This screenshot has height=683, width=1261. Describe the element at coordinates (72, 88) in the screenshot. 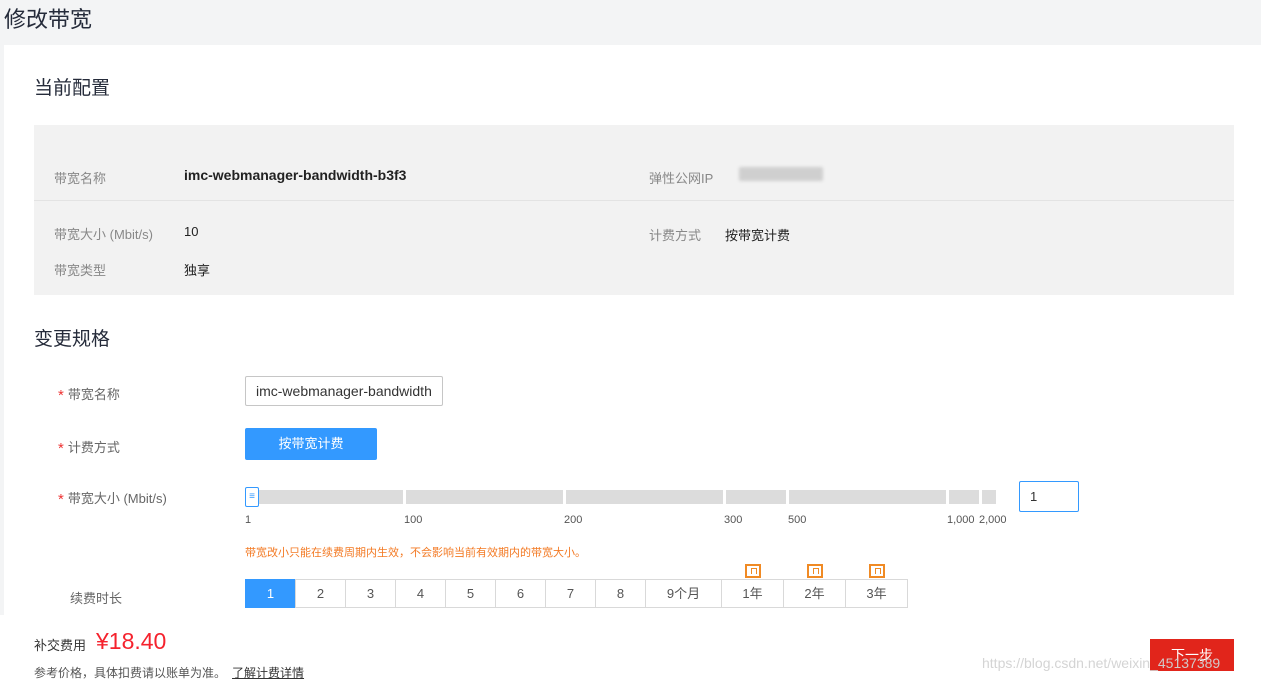

I see `current-config-title: 当前配置` at that location.